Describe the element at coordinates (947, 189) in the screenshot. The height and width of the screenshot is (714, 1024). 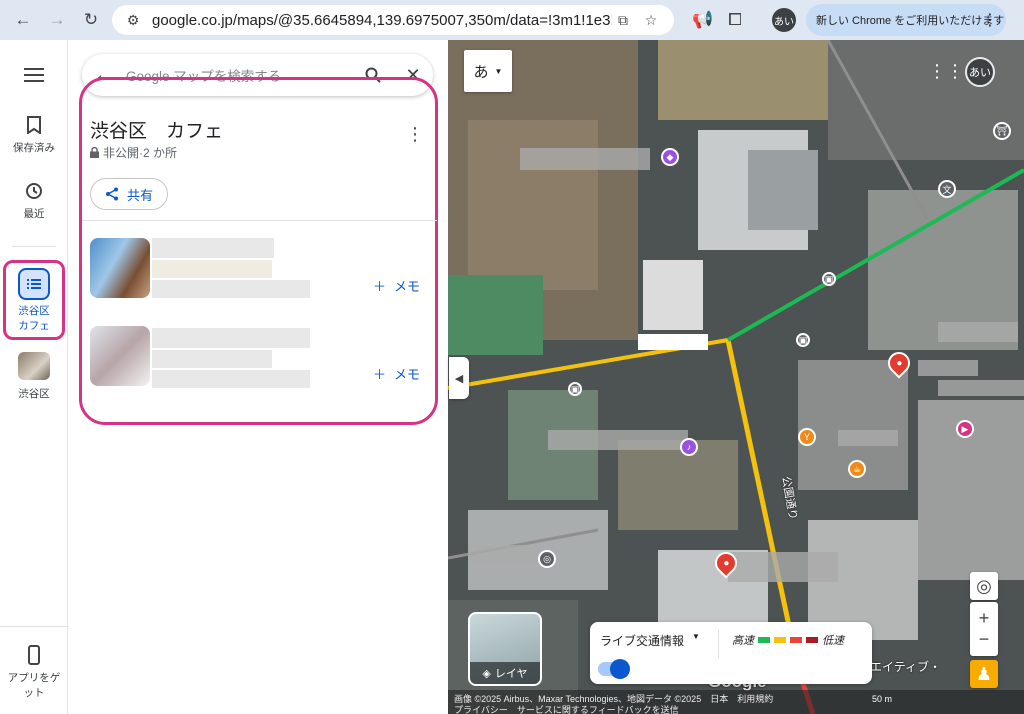
I see `poi-school-icon: 文` at that location.